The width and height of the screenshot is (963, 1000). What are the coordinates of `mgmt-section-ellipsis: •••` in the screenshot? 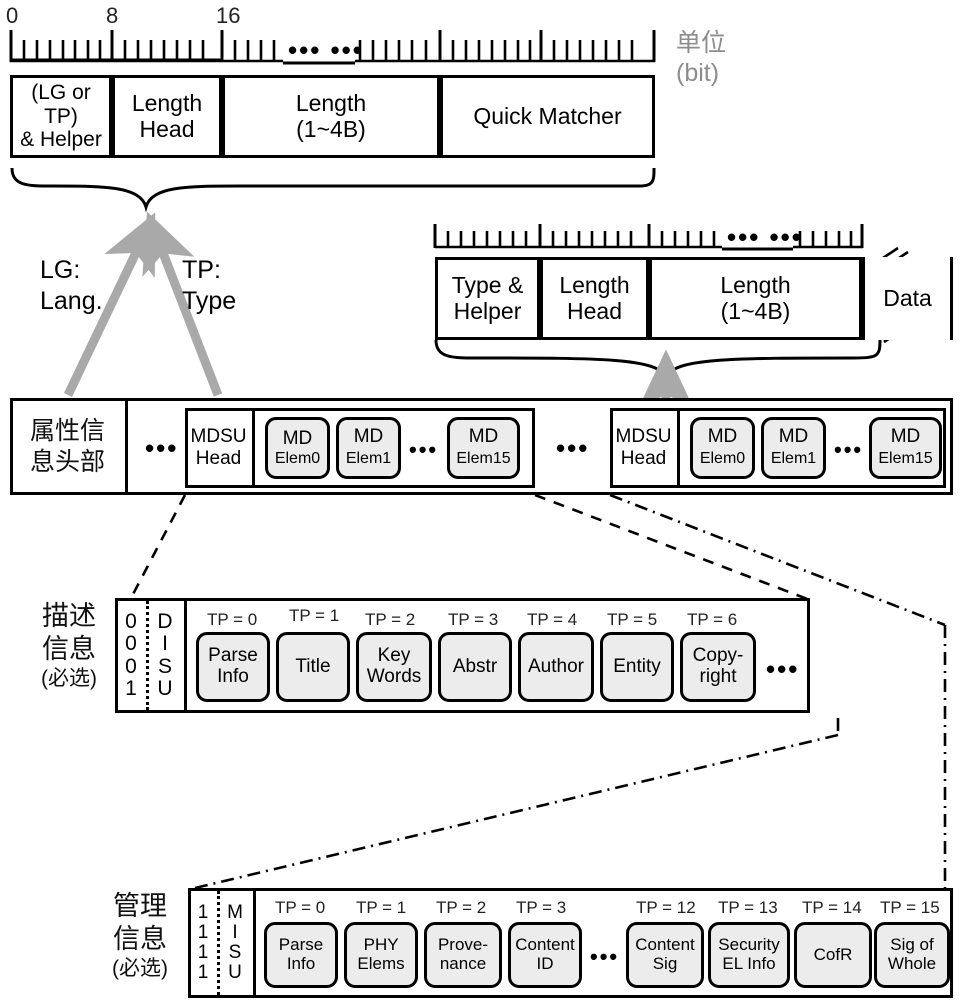 It's located at (605, 956).